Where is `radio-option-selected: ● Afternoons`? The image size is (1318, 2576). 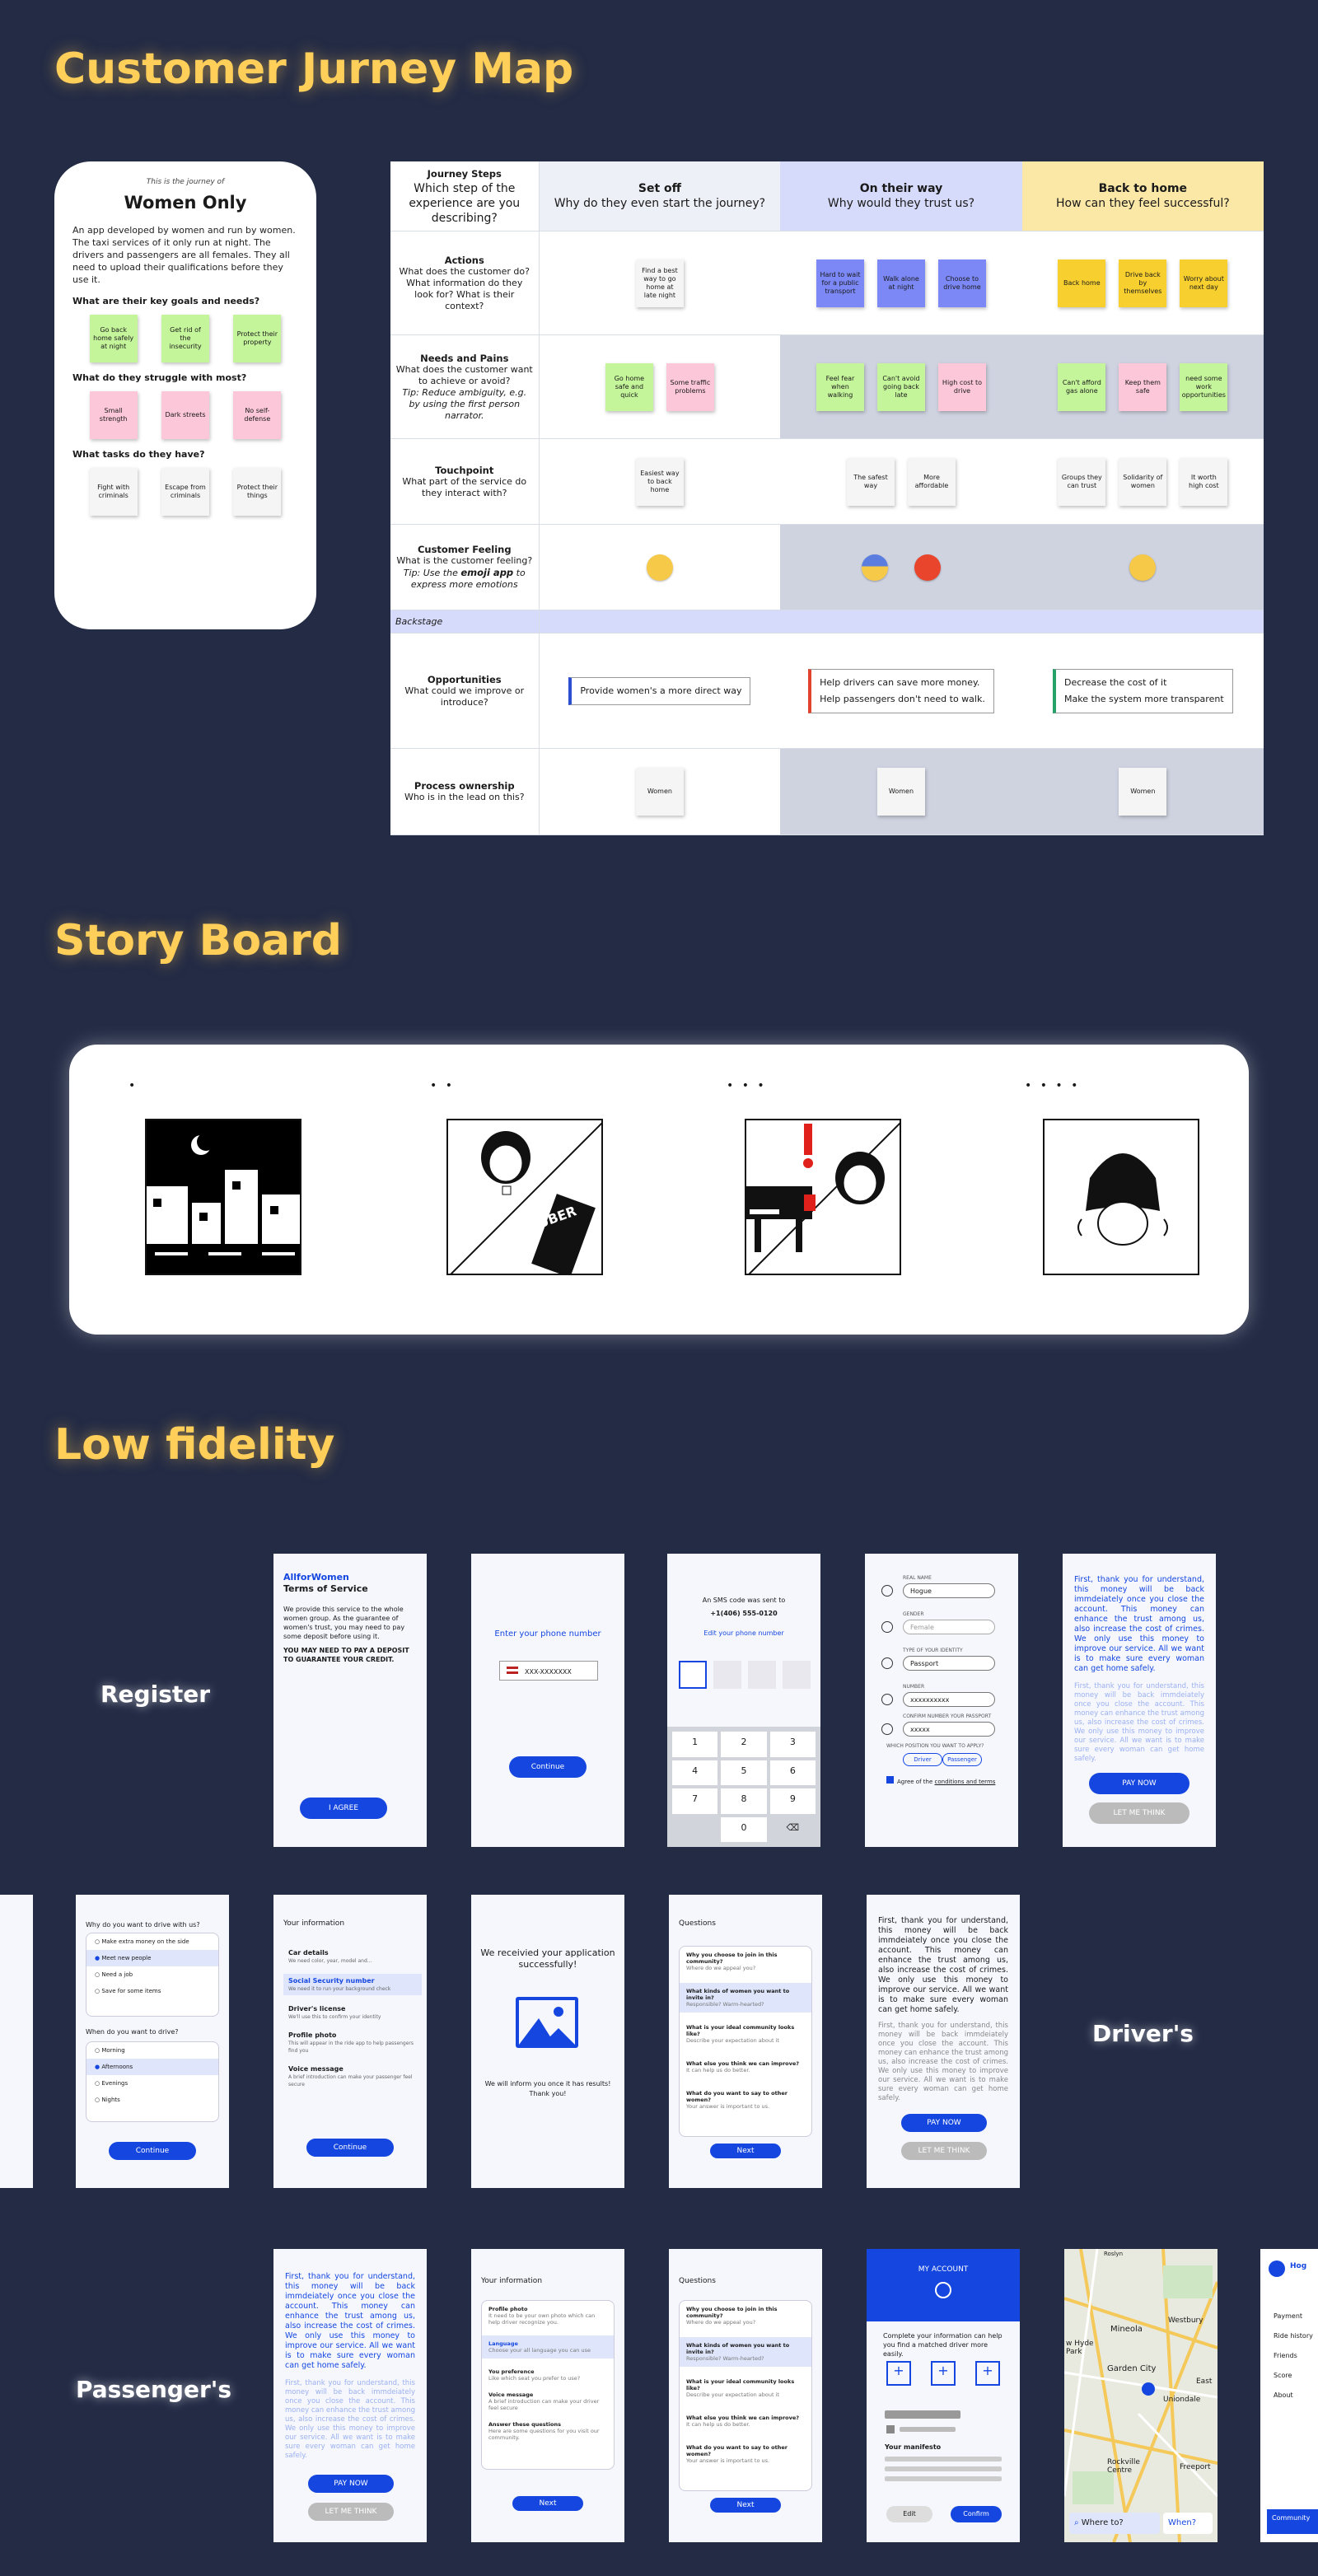
radio-option-selected: ● Afternoons is located at coordinates (152, 2067).